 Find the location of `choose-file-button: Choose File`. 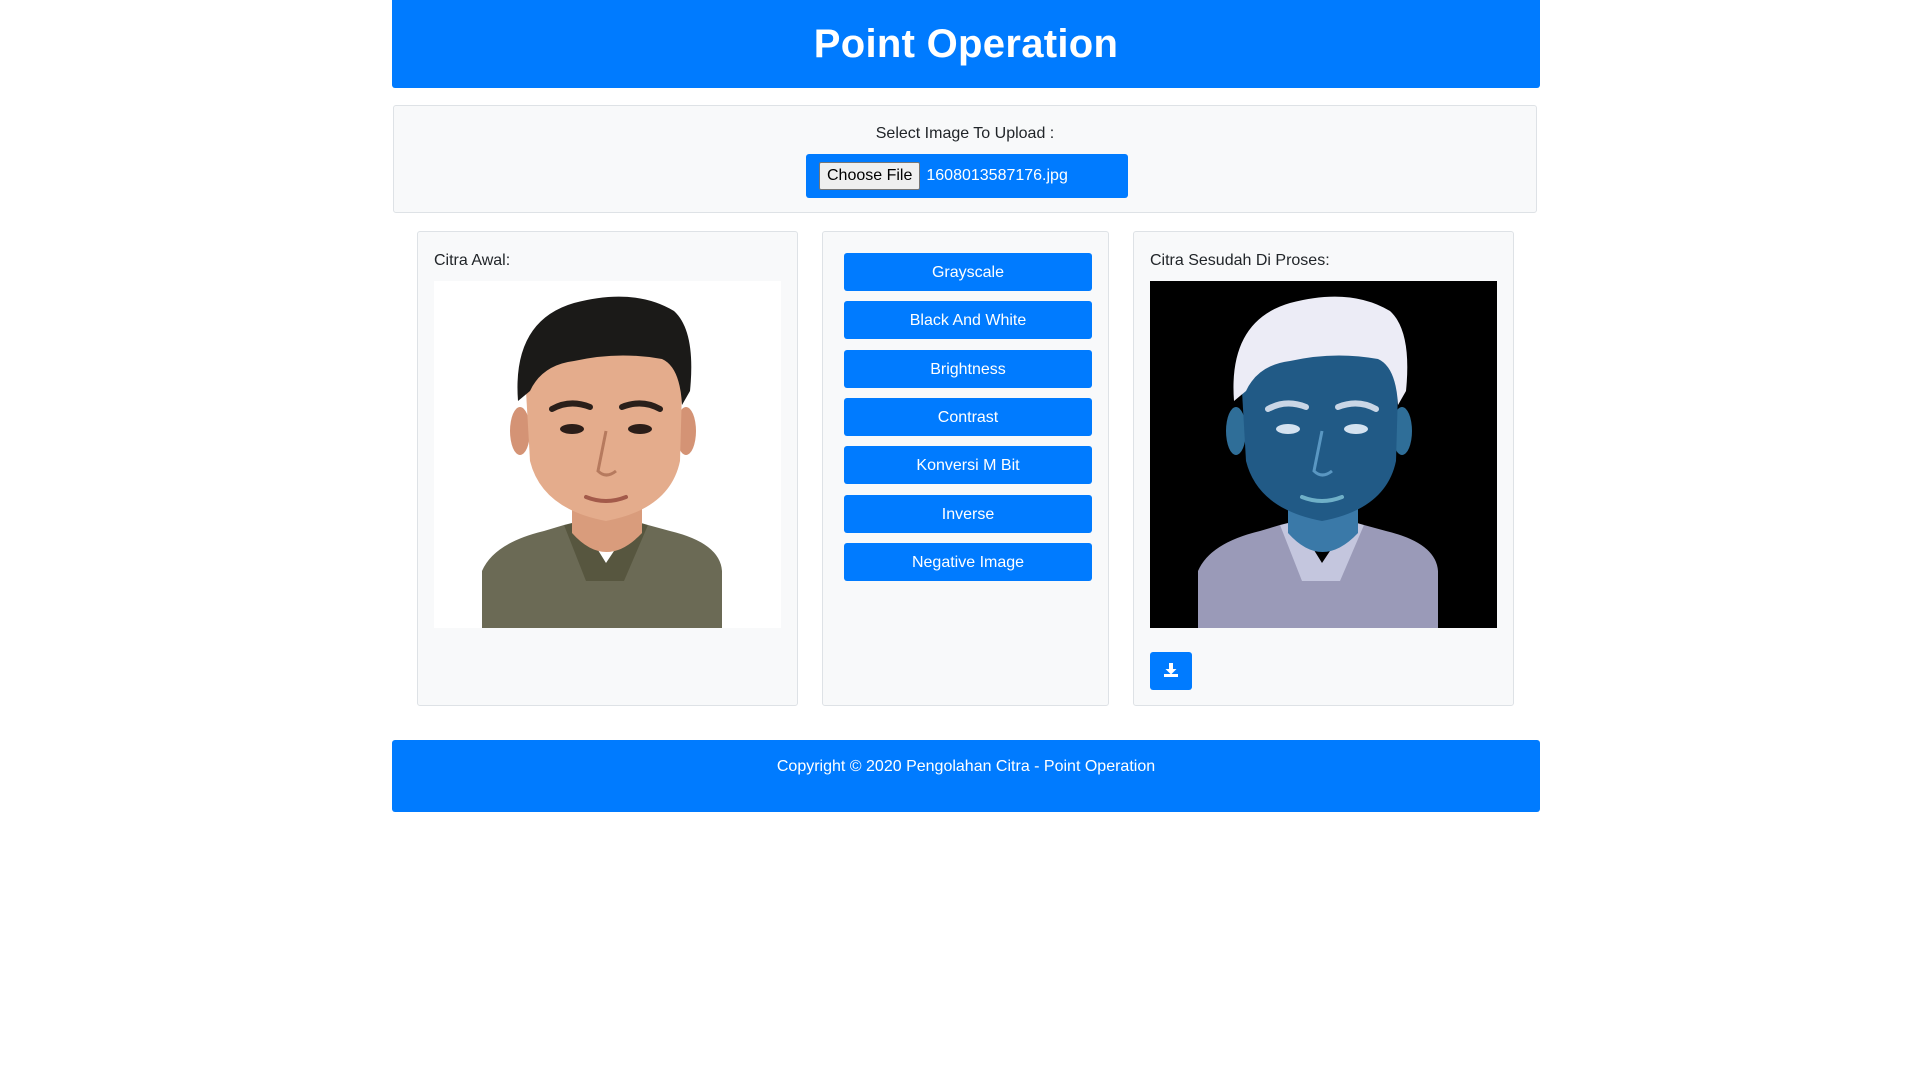

choose-file-button: Choose File is located at coordinates (870, 176).